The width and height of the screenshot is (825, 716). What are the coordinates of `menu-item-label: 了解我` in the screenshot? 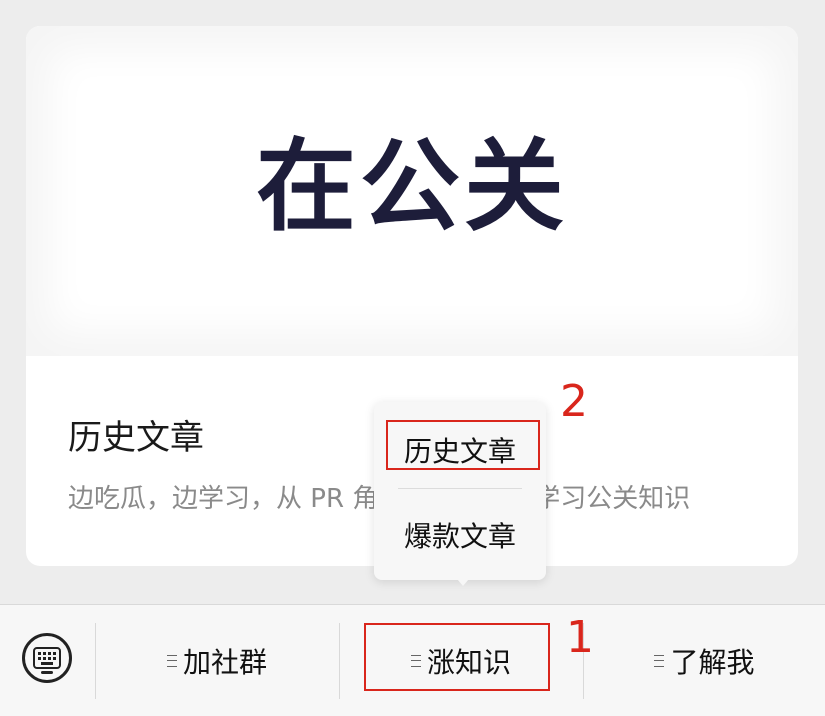 It's located at (712, 662).